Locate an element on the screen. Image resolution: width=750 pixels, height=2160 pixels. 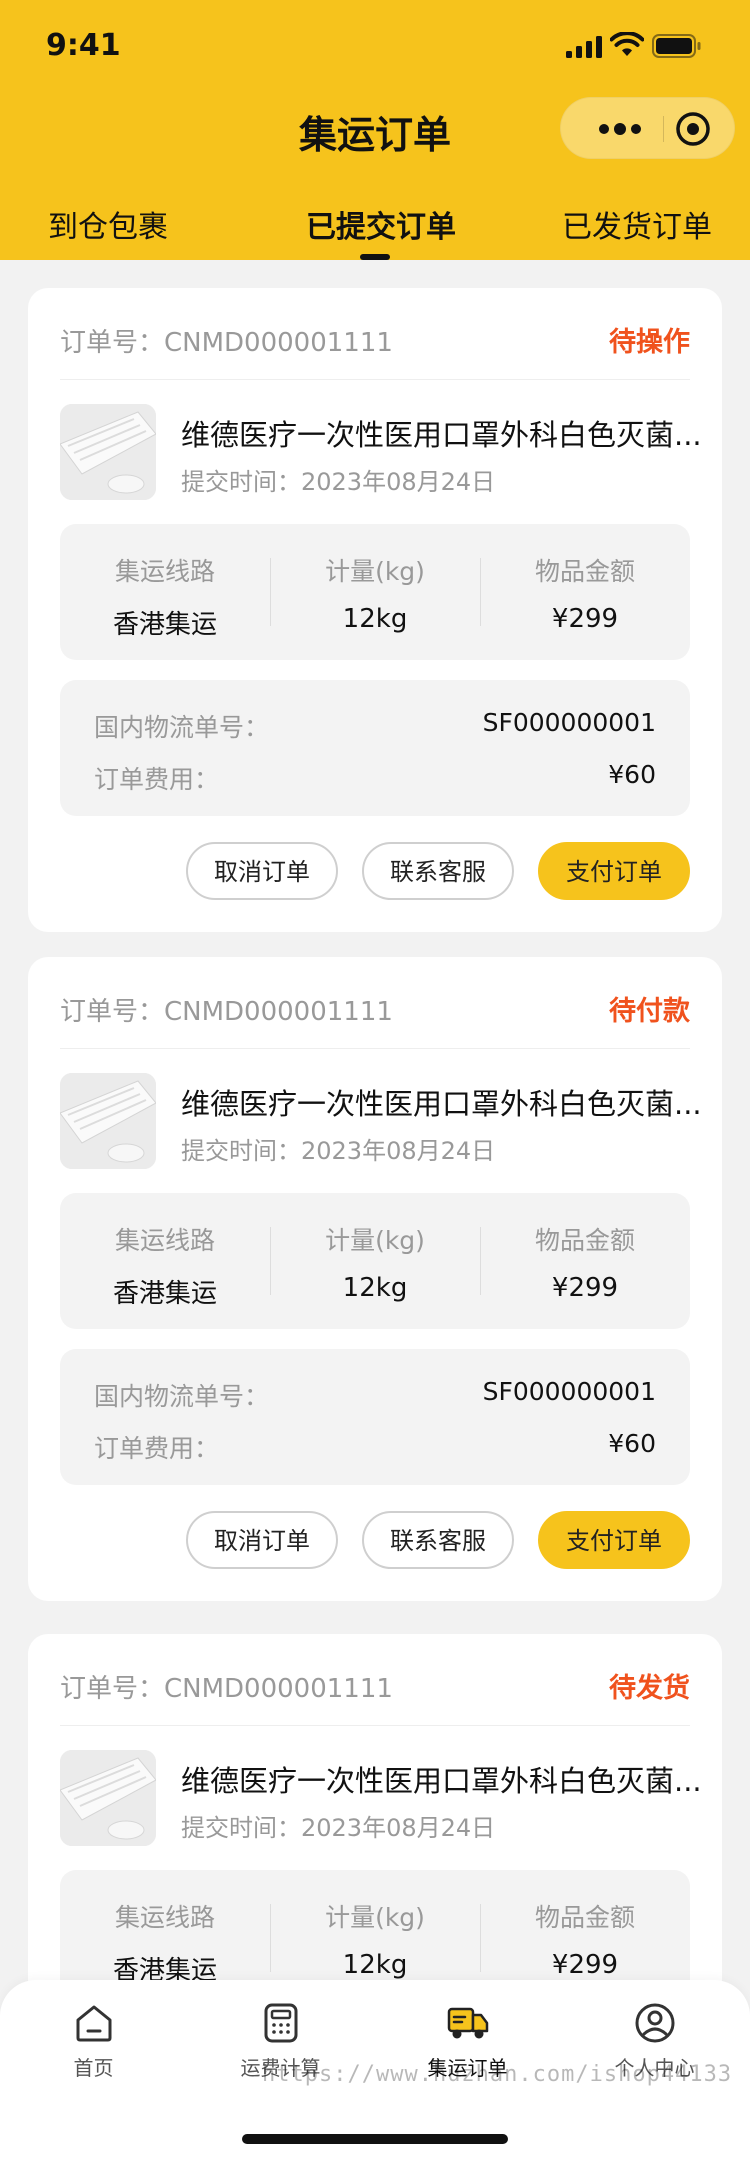
user-icon is located at coordinates (654, 2023).